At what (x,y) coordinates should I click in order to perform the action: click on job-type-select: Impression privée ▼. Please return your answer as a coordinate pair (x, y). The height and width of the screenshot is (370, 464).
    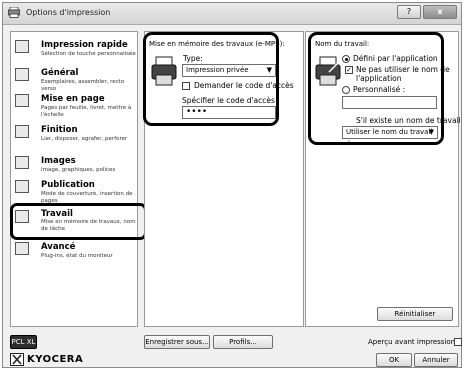
    Looking at the image, I should click on (229, 70).